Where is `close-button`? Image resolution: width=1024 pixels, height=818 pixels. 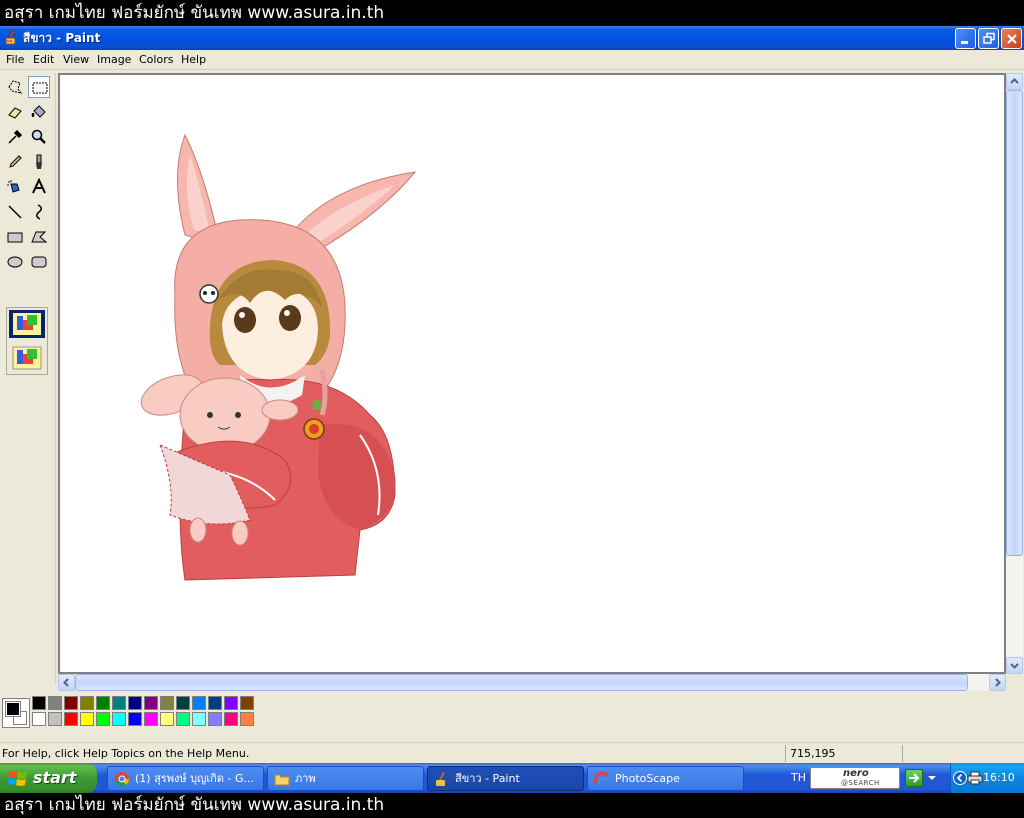 close-button is located at coordinates (1011, 38).